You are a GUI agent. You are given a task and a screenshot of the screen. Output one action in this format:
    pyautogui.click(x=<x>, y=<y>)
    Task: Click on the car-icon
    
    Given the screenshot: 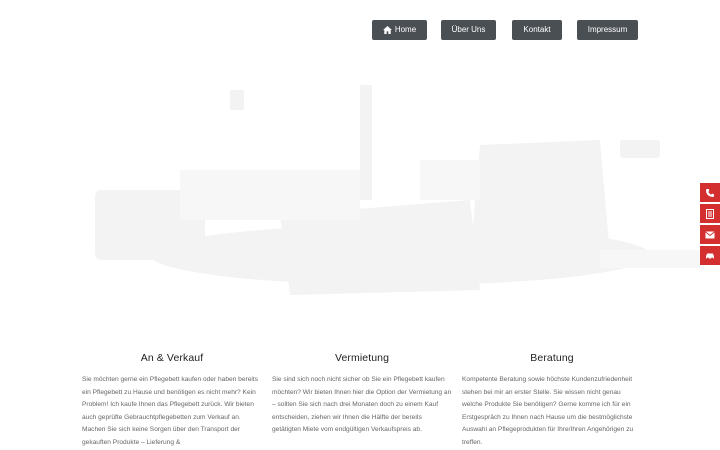 What is the action you would take?
    pyautogui.click(x=710, y=256)
    